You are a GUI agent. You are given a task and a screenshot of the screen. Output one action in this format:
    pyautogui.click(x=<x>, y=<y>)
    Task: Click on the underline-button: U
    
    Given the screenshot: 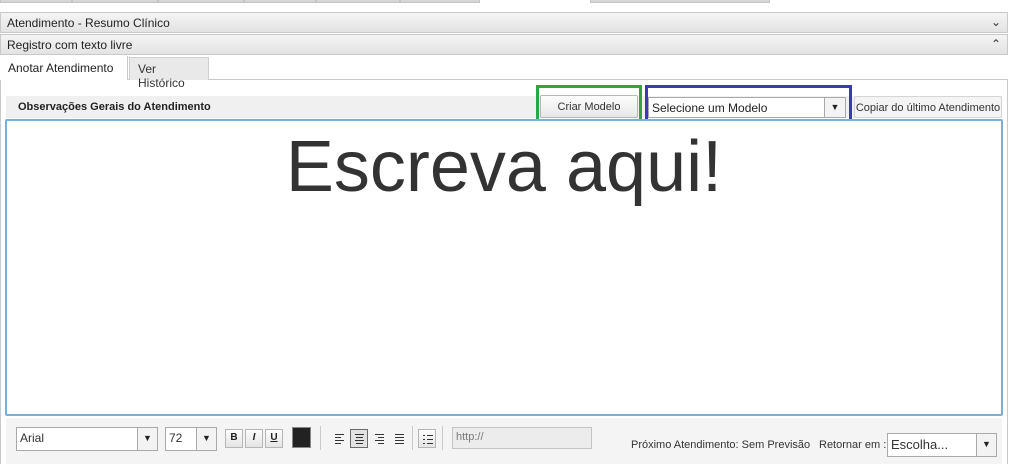 What is the action you would take?
    pyautogui.click(x=274, y=438)
    